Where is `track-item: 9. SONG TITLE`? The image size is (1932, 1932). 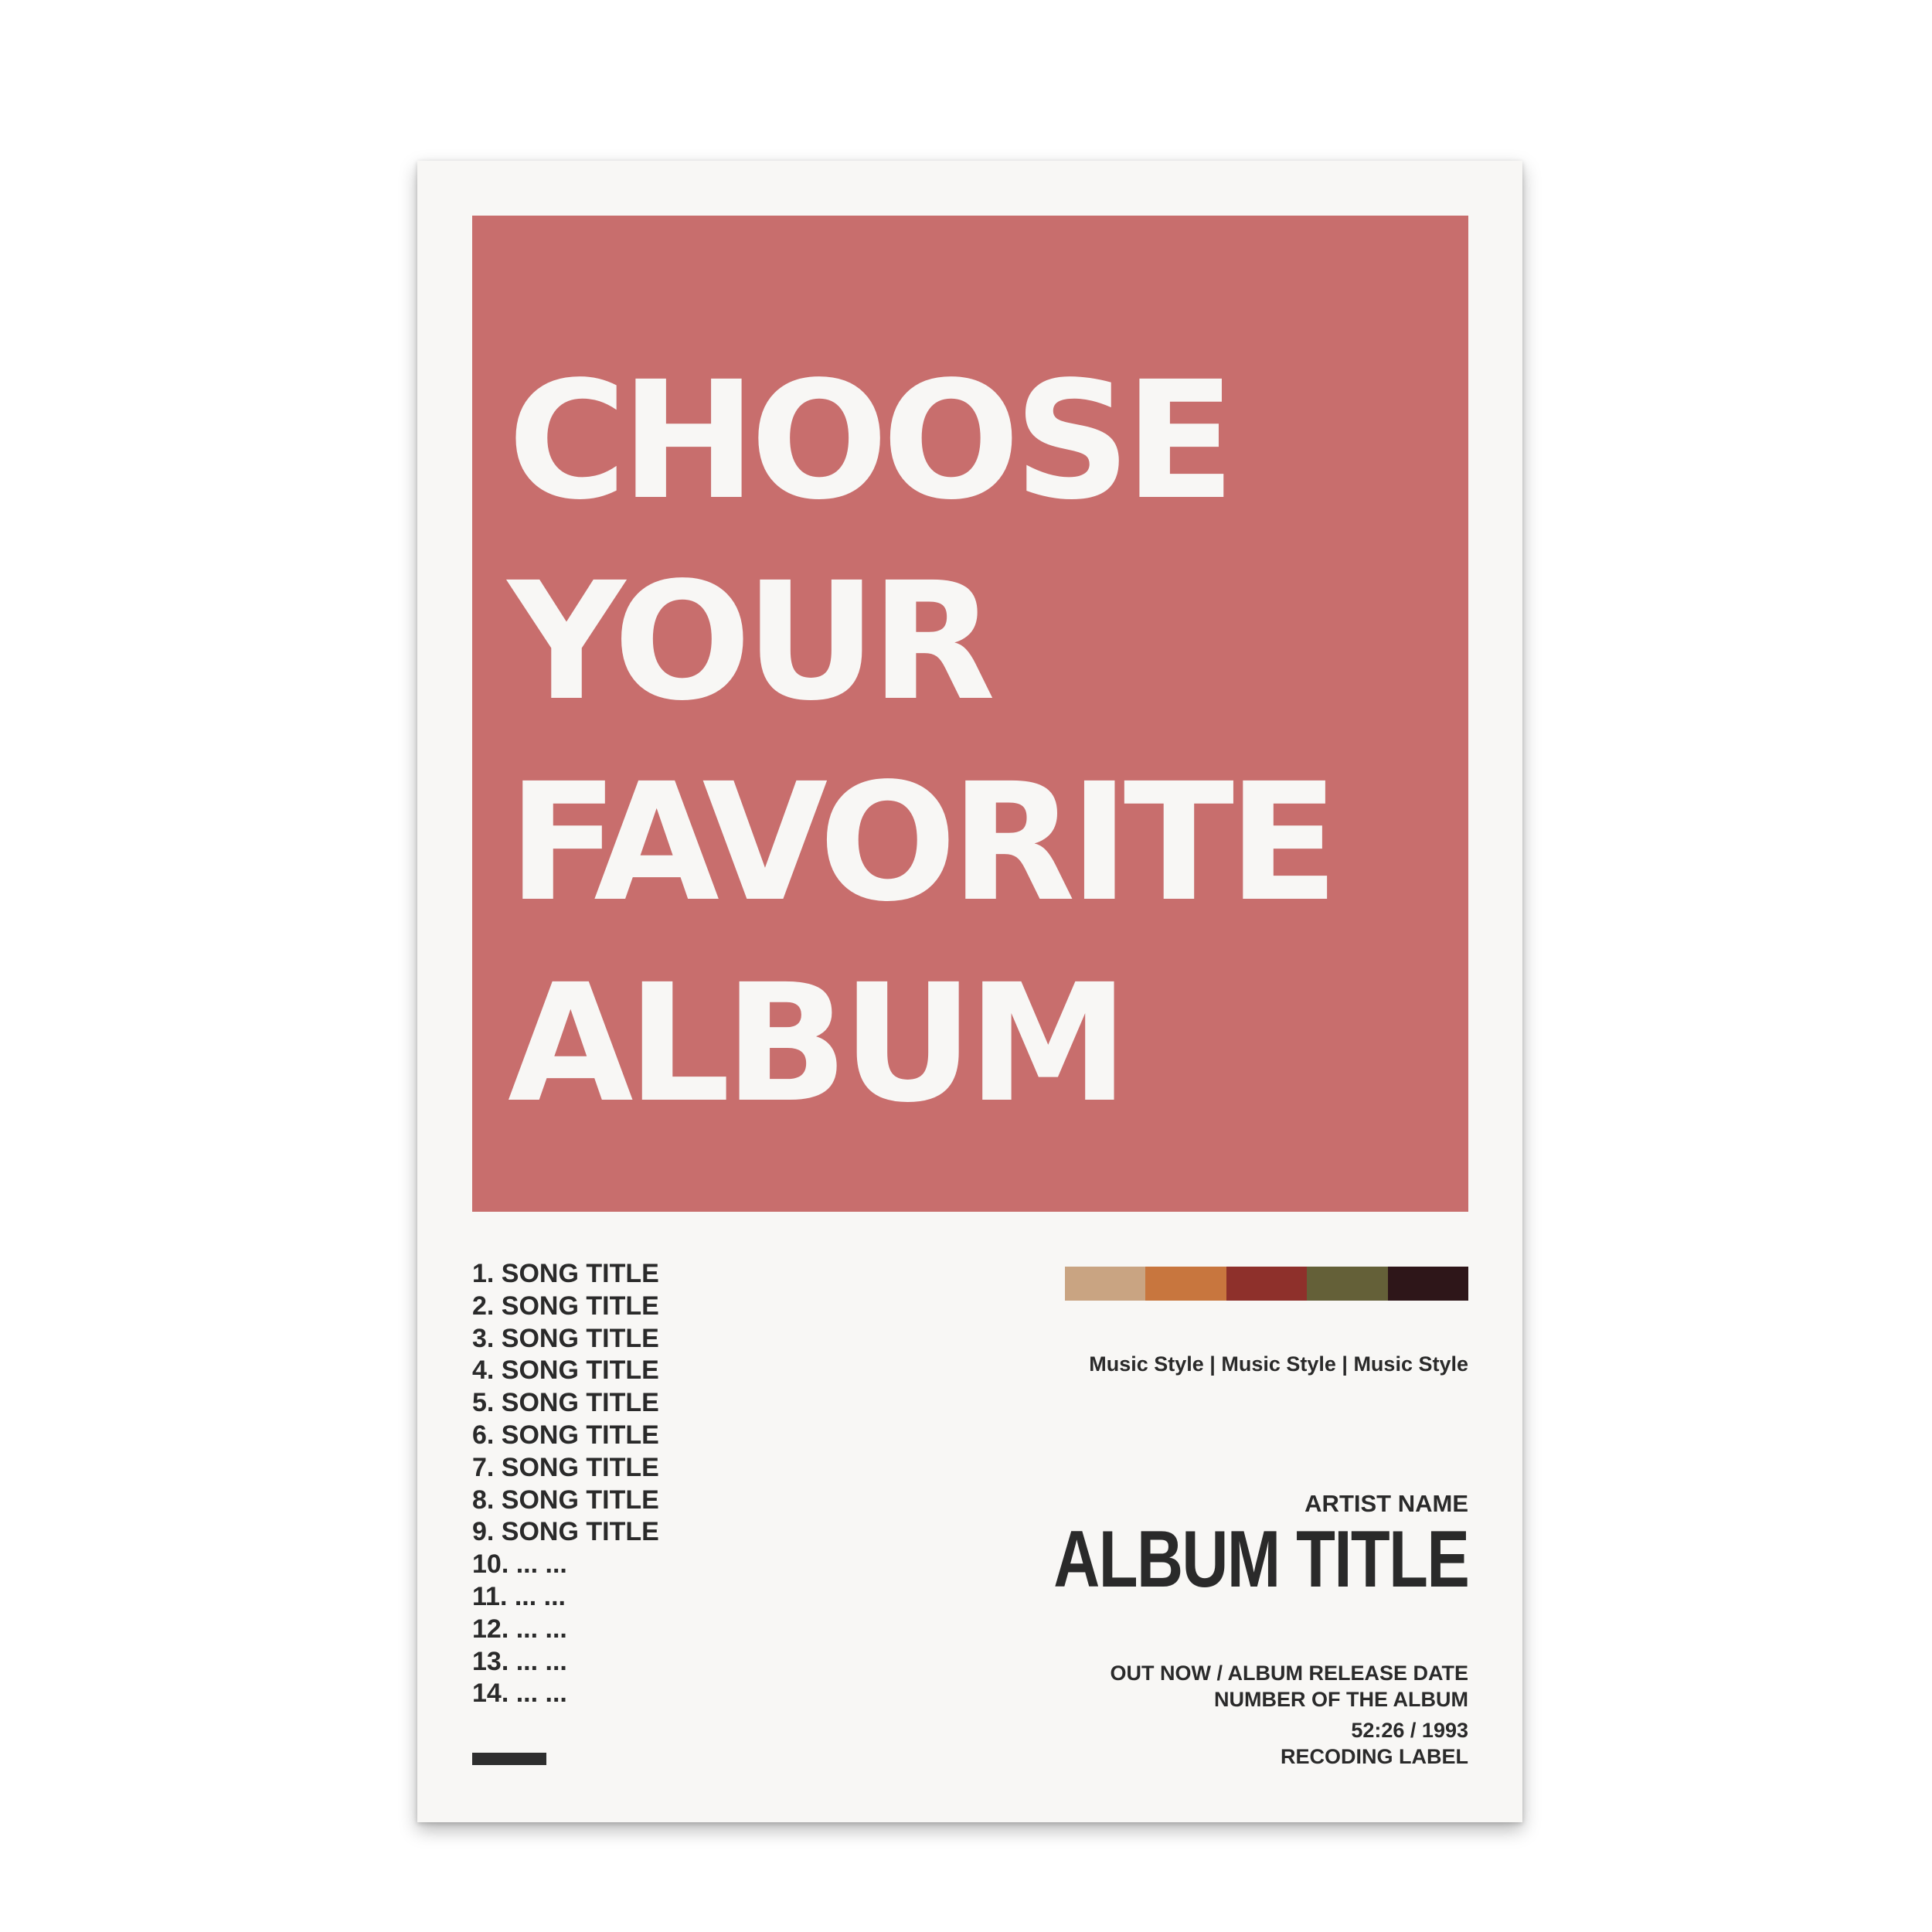 track-item: 9. SONG TITLE is located at coordinates (565, 1532).